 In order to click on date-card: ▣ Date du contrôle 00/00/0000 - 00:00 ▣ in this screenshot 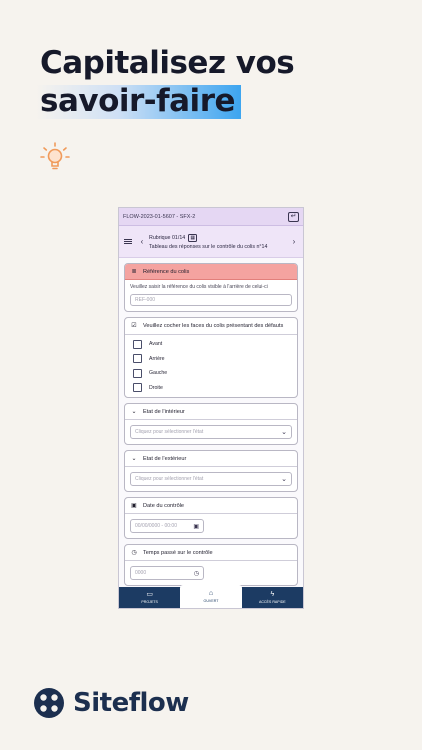, I will do `click(211, 518)`.